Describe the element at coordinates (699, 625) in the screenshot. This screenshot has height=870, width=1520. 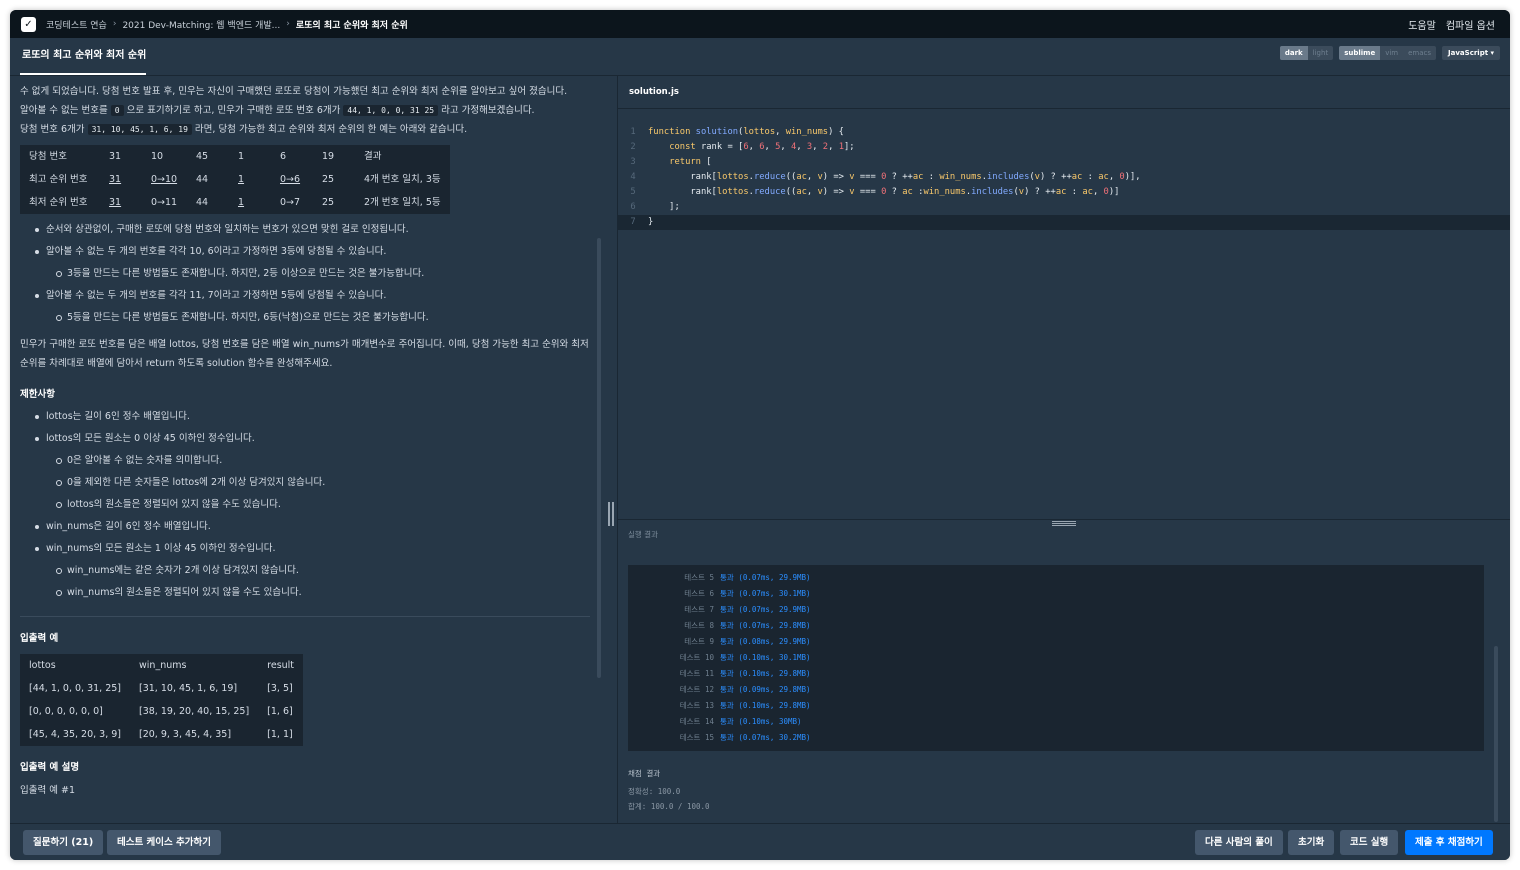
I see `test-name: 테스트 8` at that location.